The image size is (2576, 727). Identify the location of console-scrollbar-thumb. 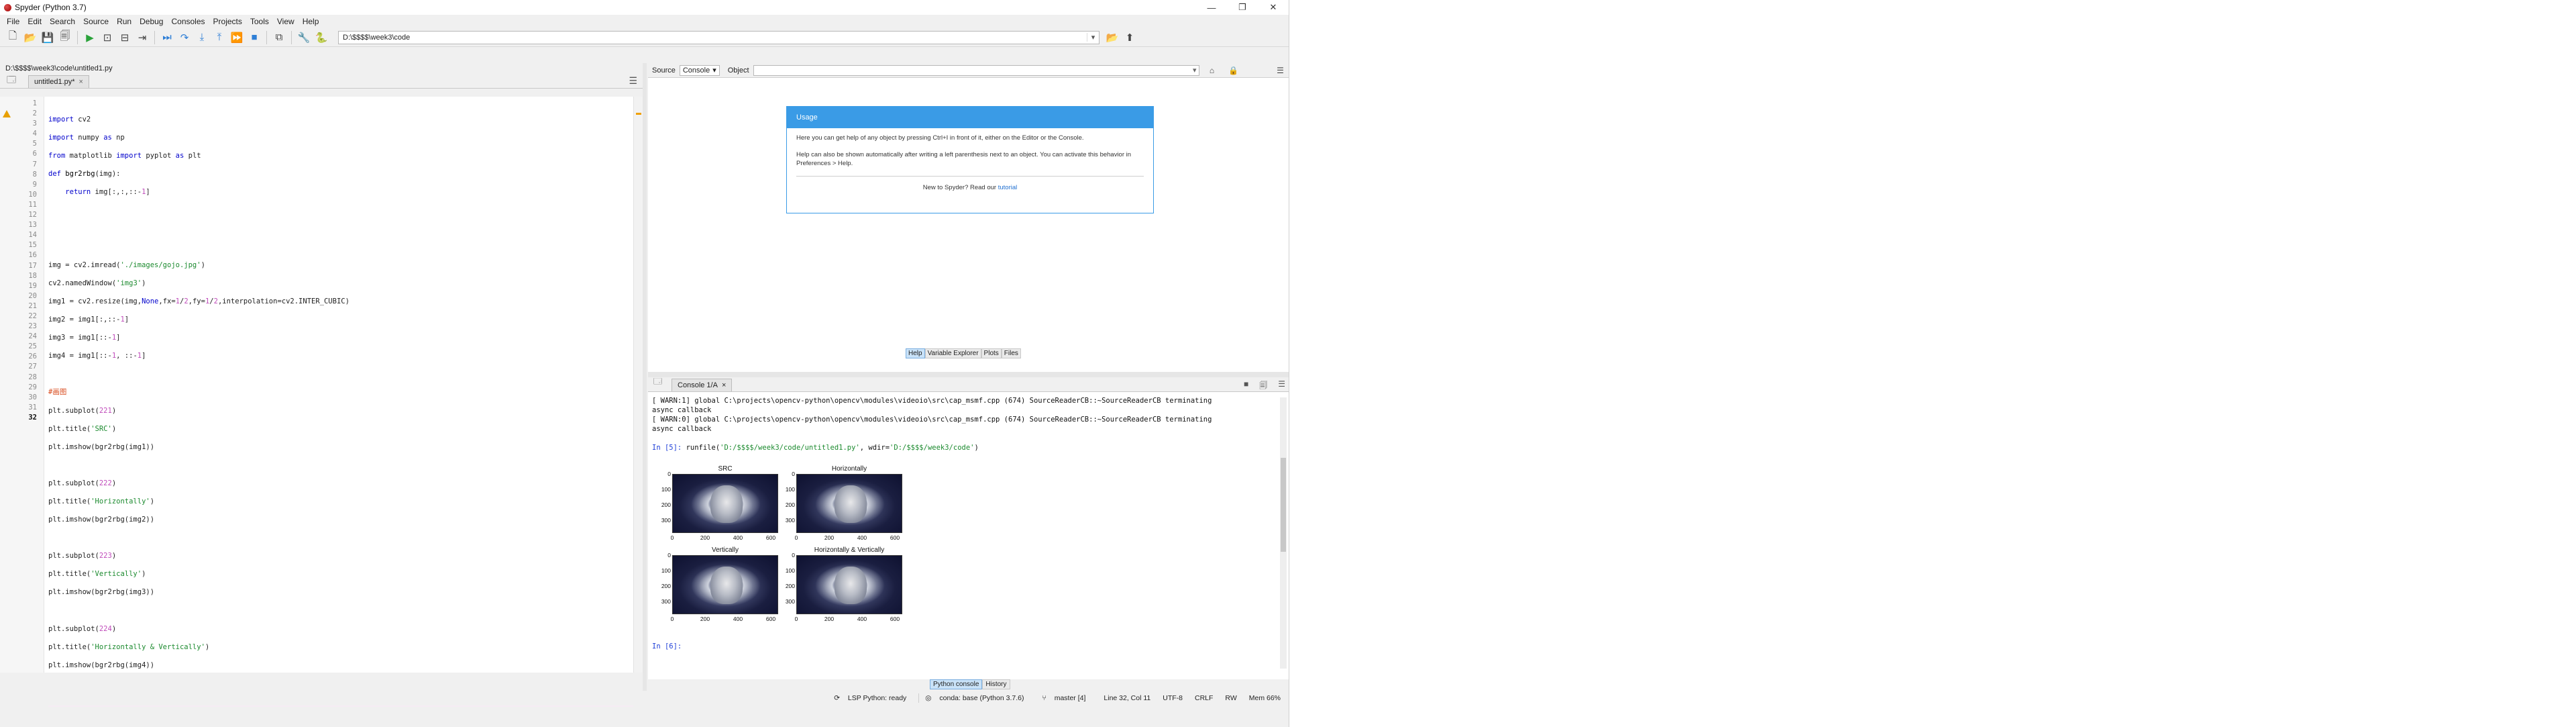
(1283, 505).